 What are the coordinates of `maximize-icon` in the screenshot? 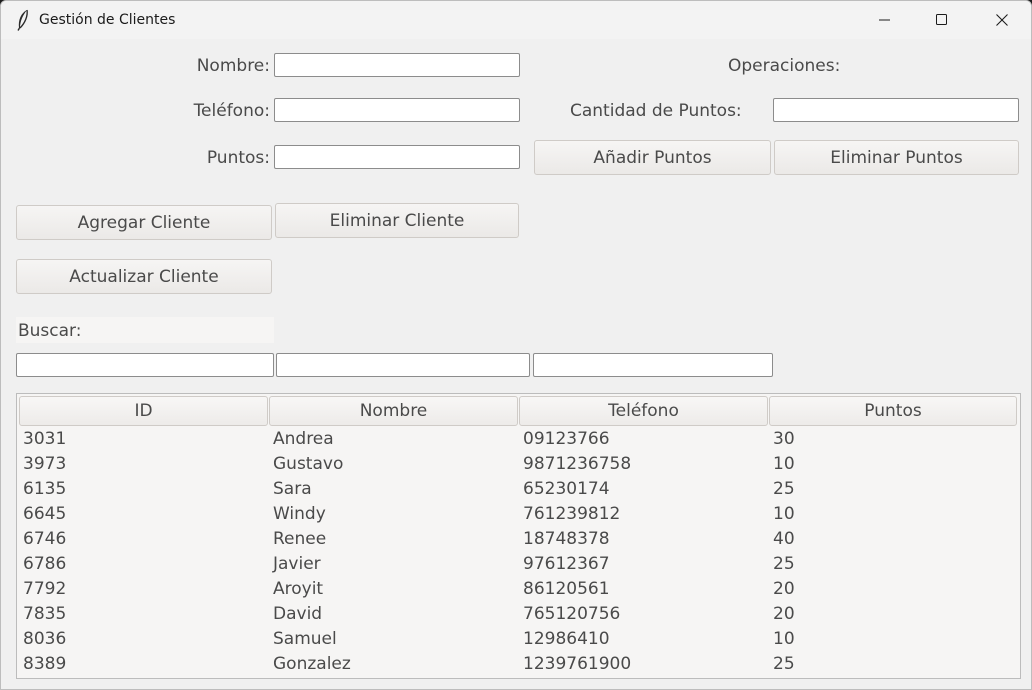 It's located at (941, 19).